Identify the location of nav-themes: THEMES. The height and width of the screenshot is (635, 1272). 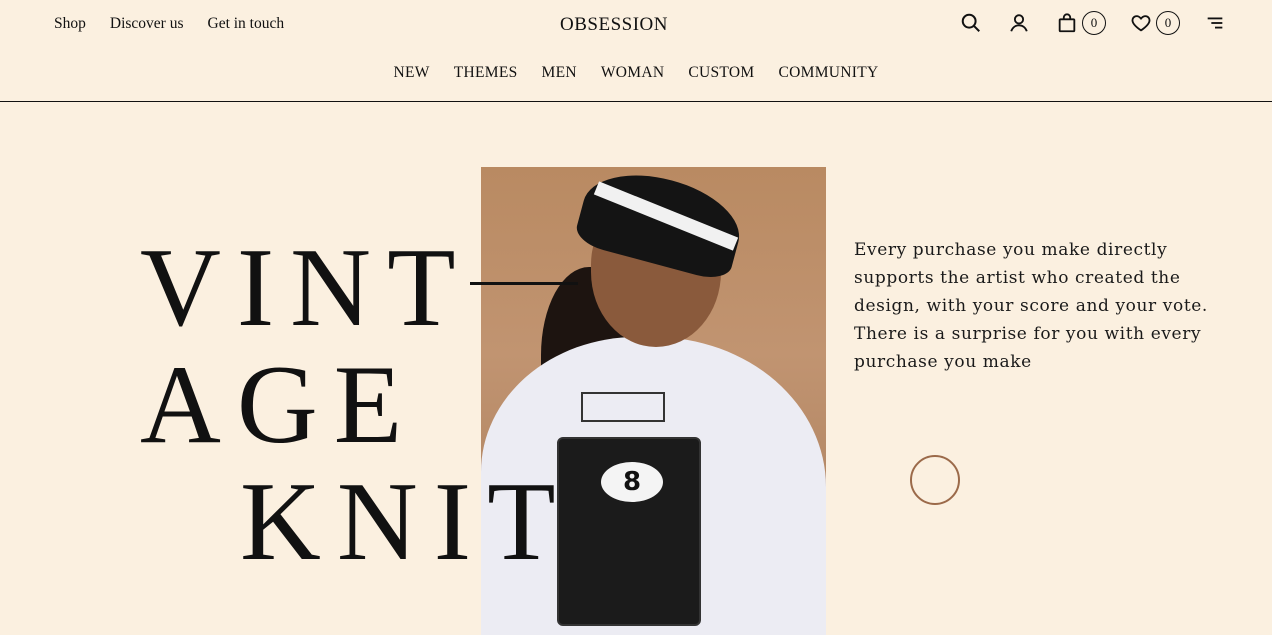
(486, 73).